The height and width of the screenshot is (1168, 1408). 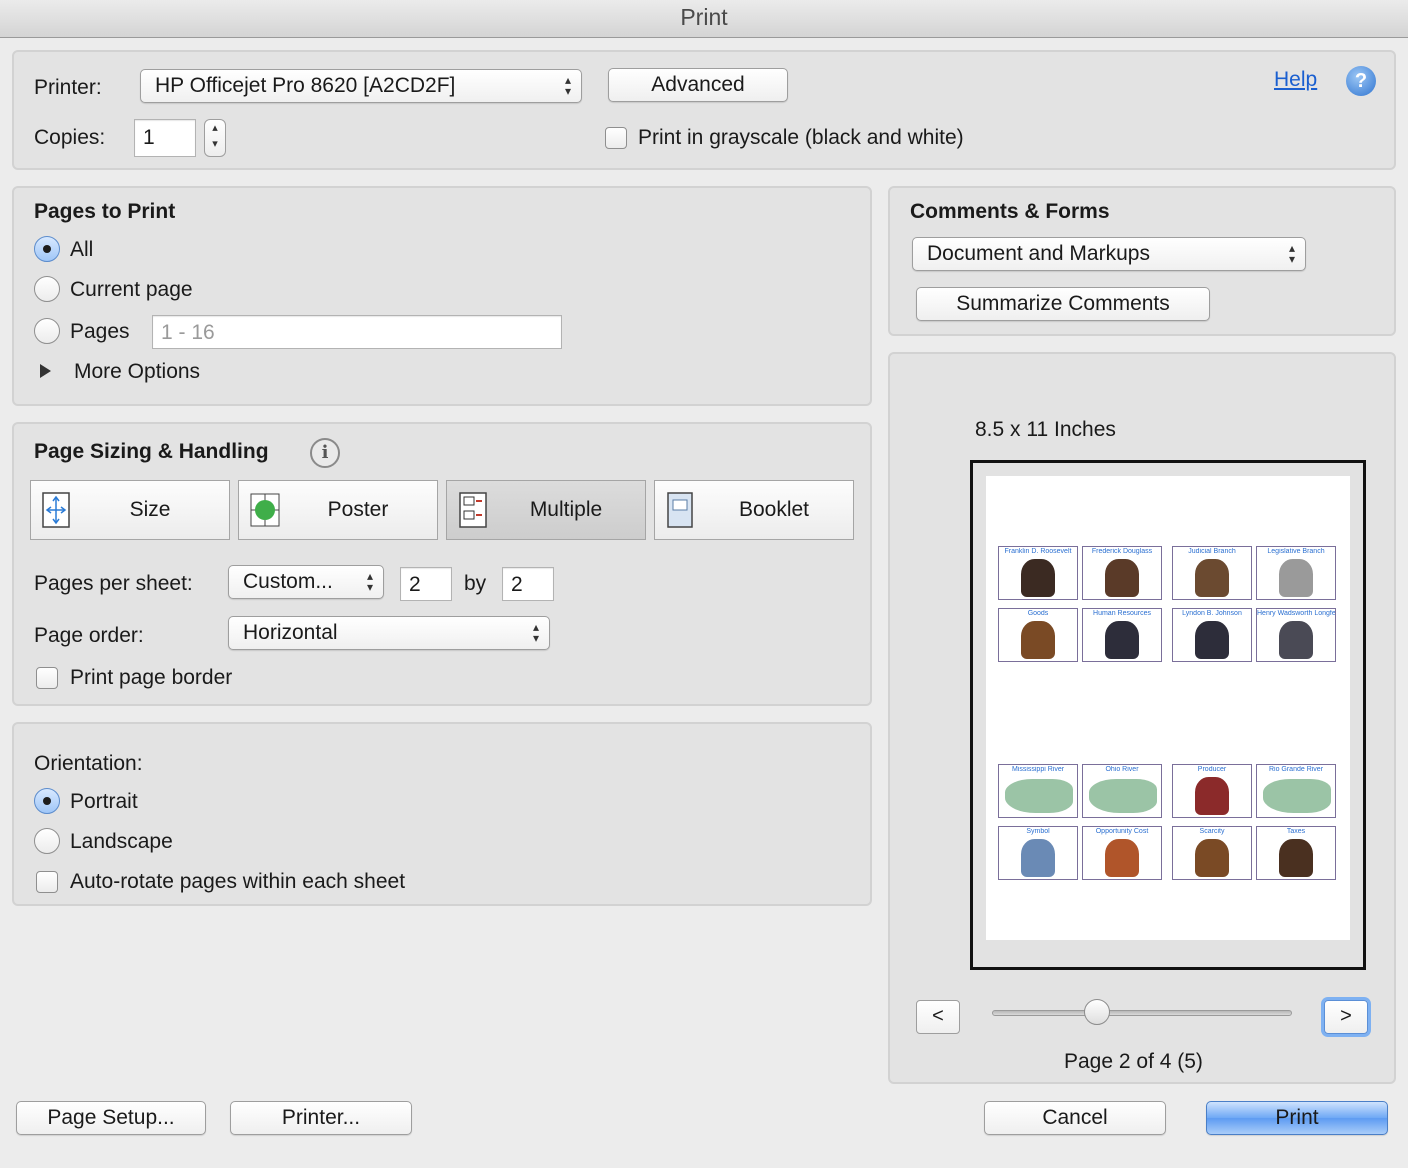 I want to click on page-order-label: Page order:, so click(x=89, y=635).